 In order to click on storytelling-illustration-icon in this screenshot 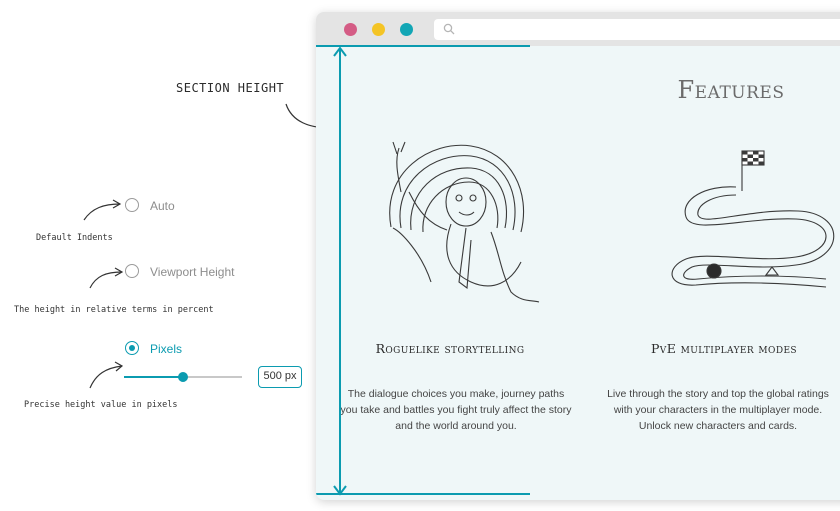, I will do `click(464, 222)`.